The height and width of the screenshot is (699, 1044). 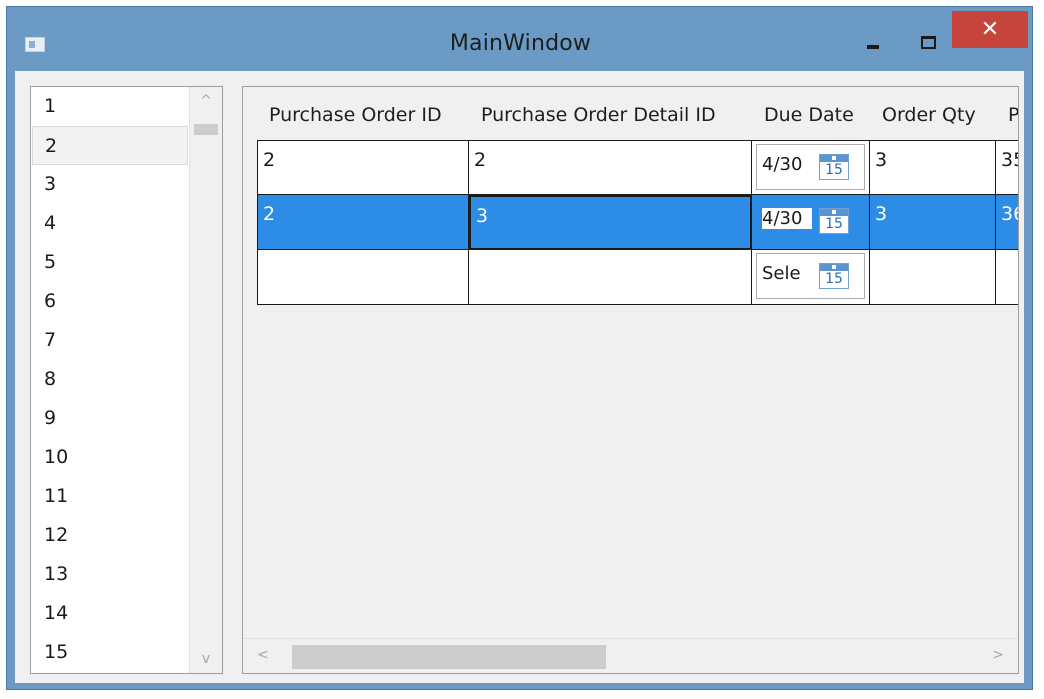 What do you see at coordinates (998, 655) in the screenshot?
I see `scroll-right-arrow-icon: >` at bounding box center [998, 655].